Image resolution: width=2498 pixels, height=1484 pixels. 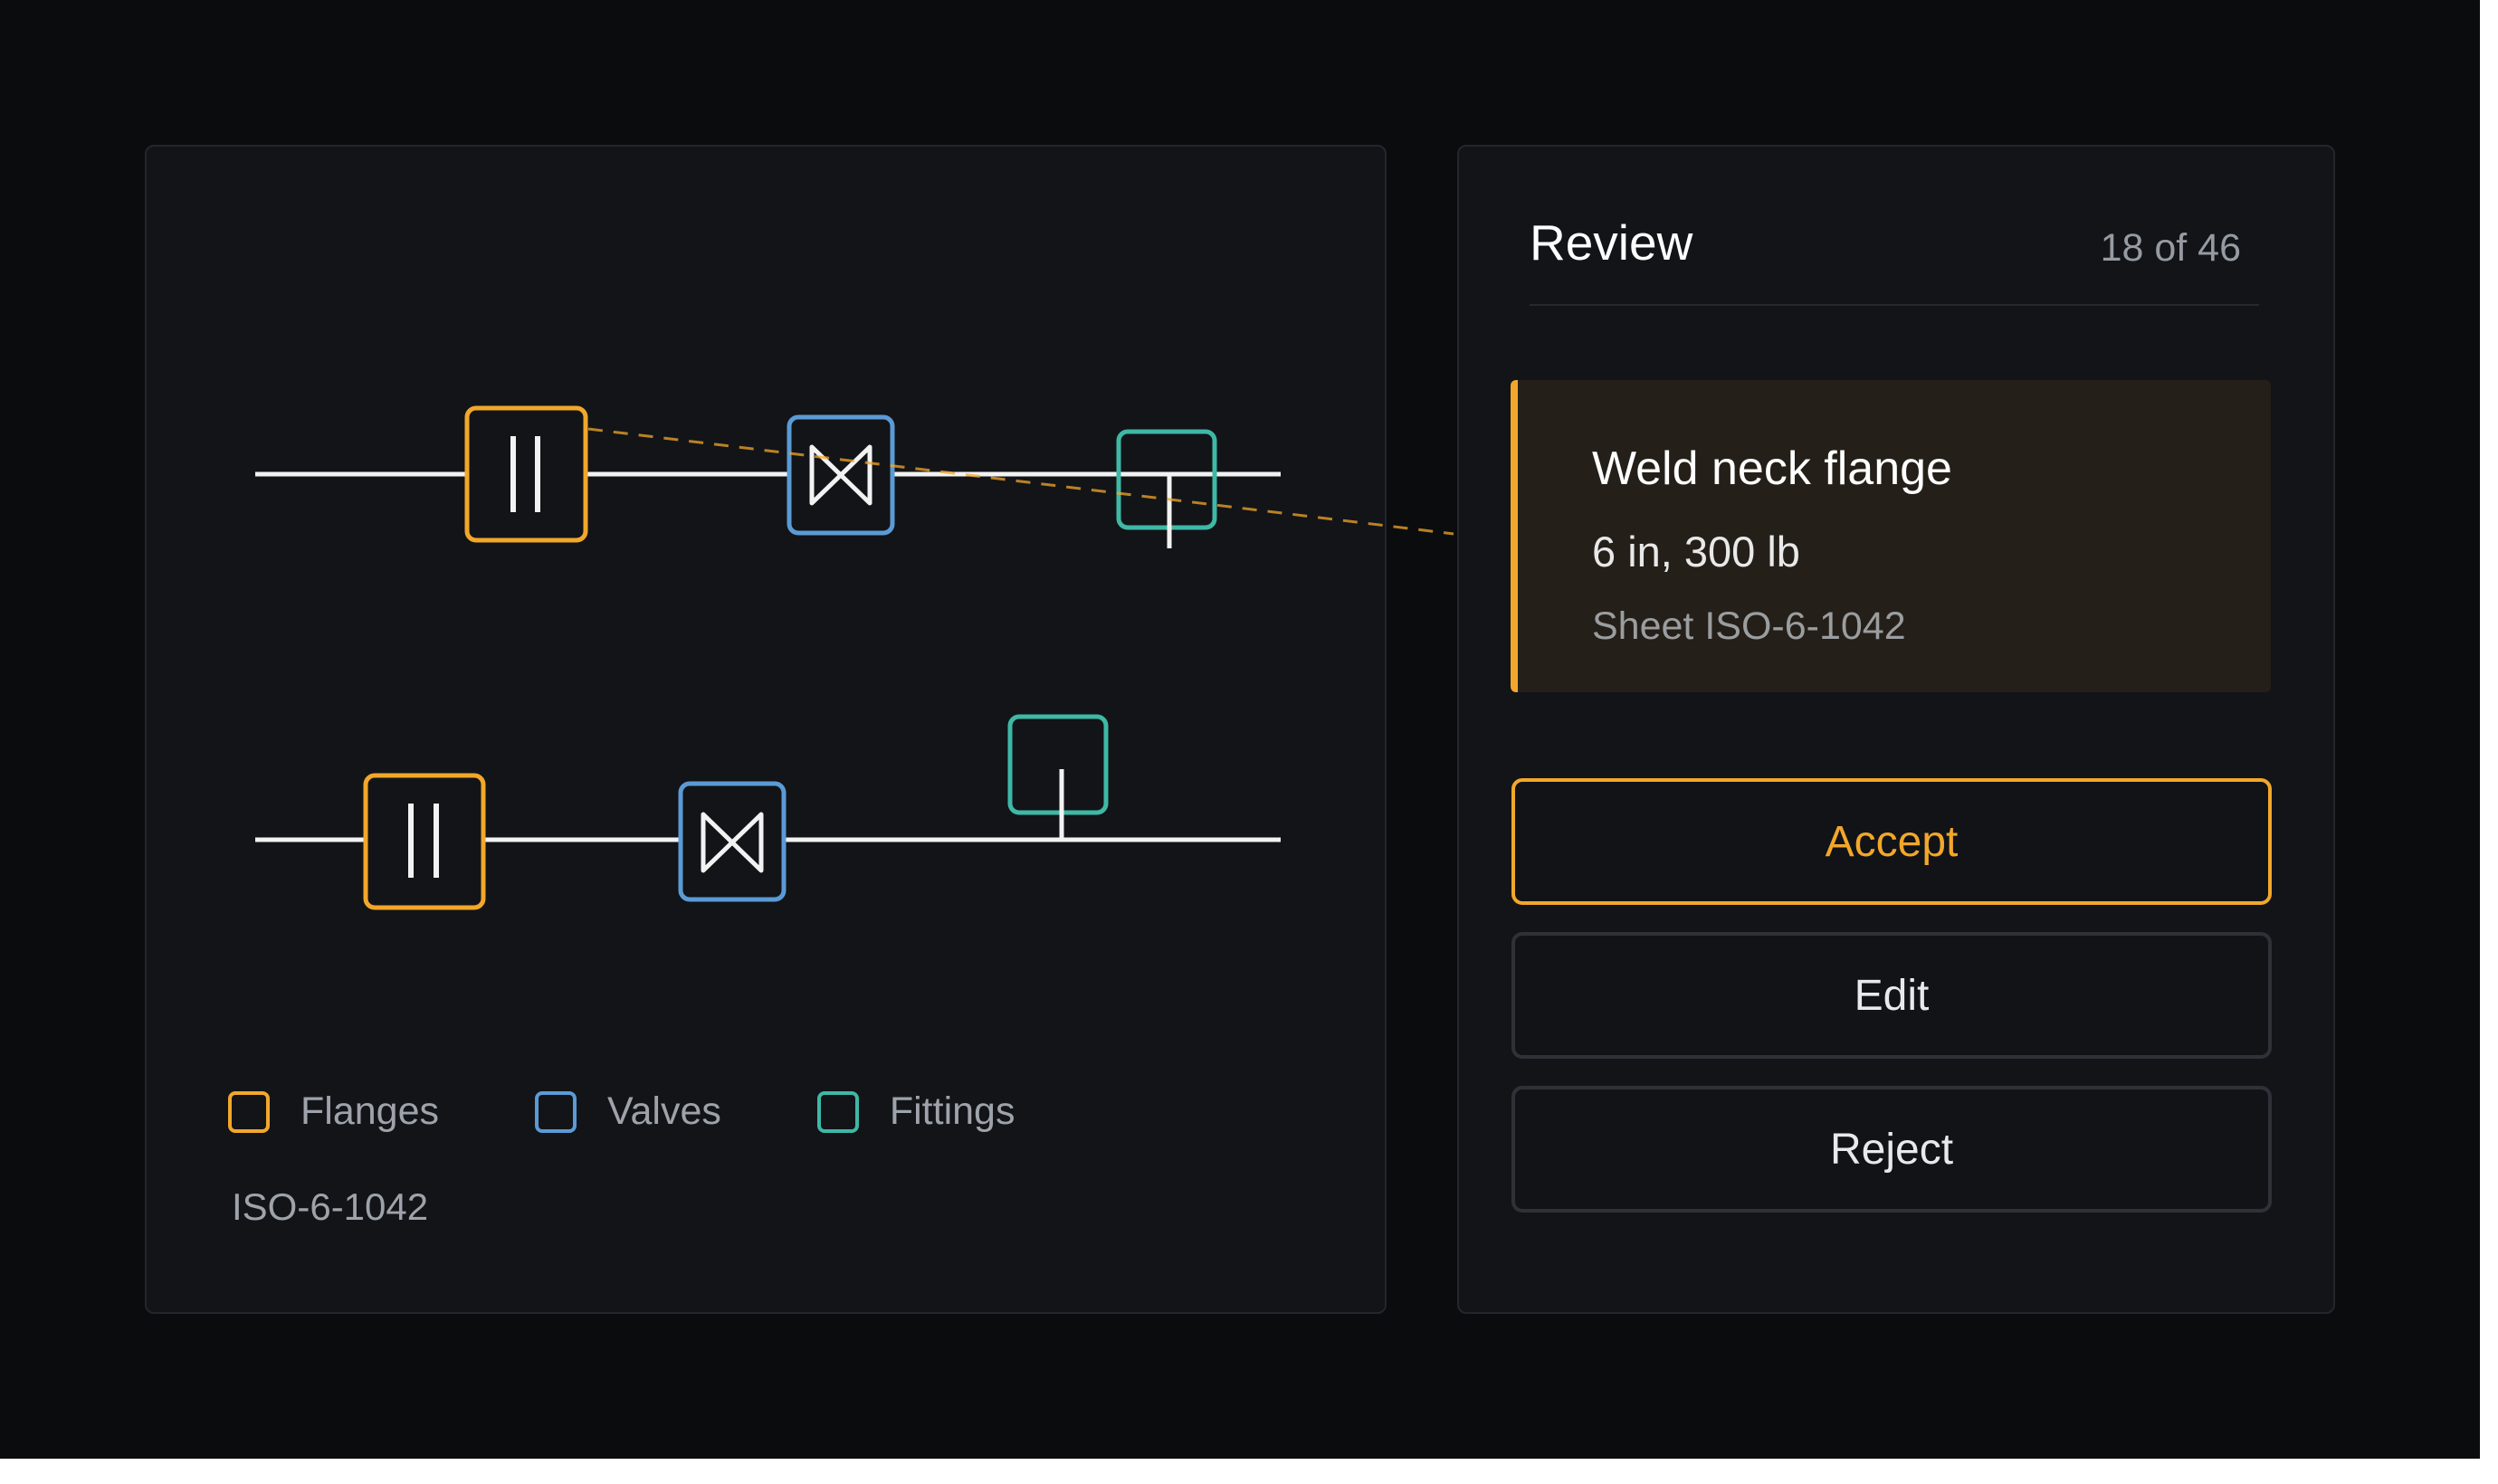 I want to click on legend-item-flanges: Flanges, so click(x=333, y=1111).